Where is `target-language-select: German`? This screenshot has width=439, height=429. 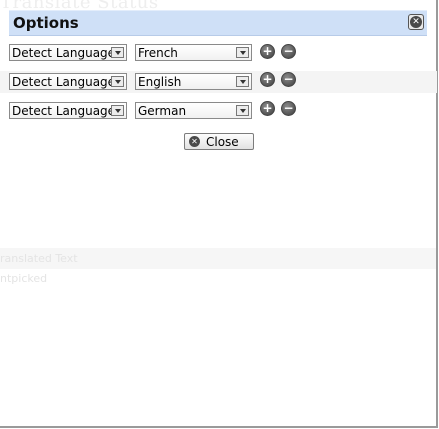 target-language-select: German is located at coordinates (193, 110).